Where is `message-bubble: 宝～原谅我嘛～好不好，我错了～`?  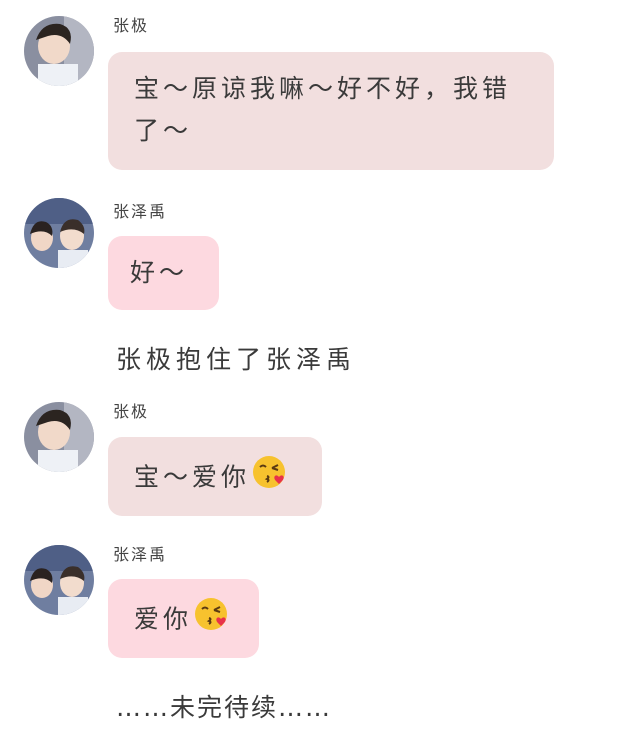 message-bubble: 宝～原谅我嘛～好不好，我错了～ is located at coordinates (331, 111).